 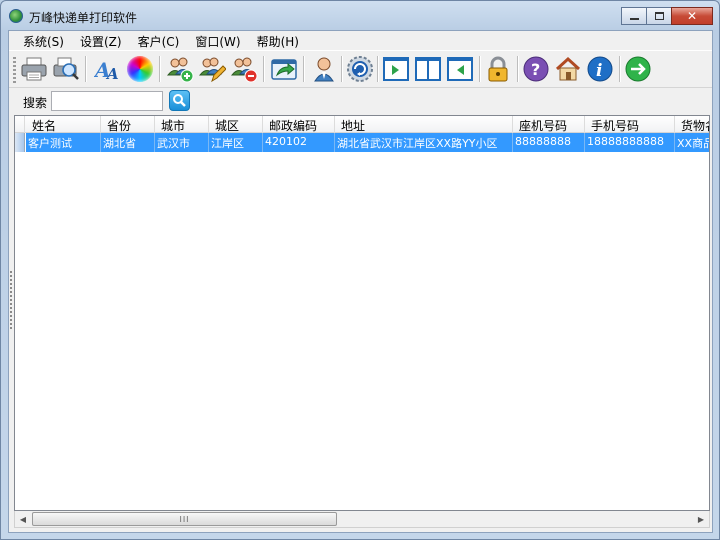 What do you see at coordinates (182, 142) in the screenshot?
I see `cell-city: 武汉市` at bounding box center [182, 142].